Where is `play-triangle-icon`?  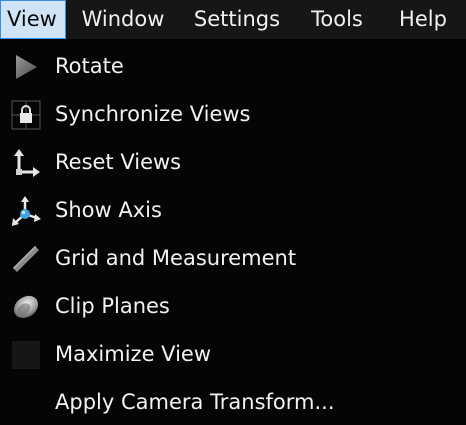
play-triangle-icon is located at coordinates (26, 67).